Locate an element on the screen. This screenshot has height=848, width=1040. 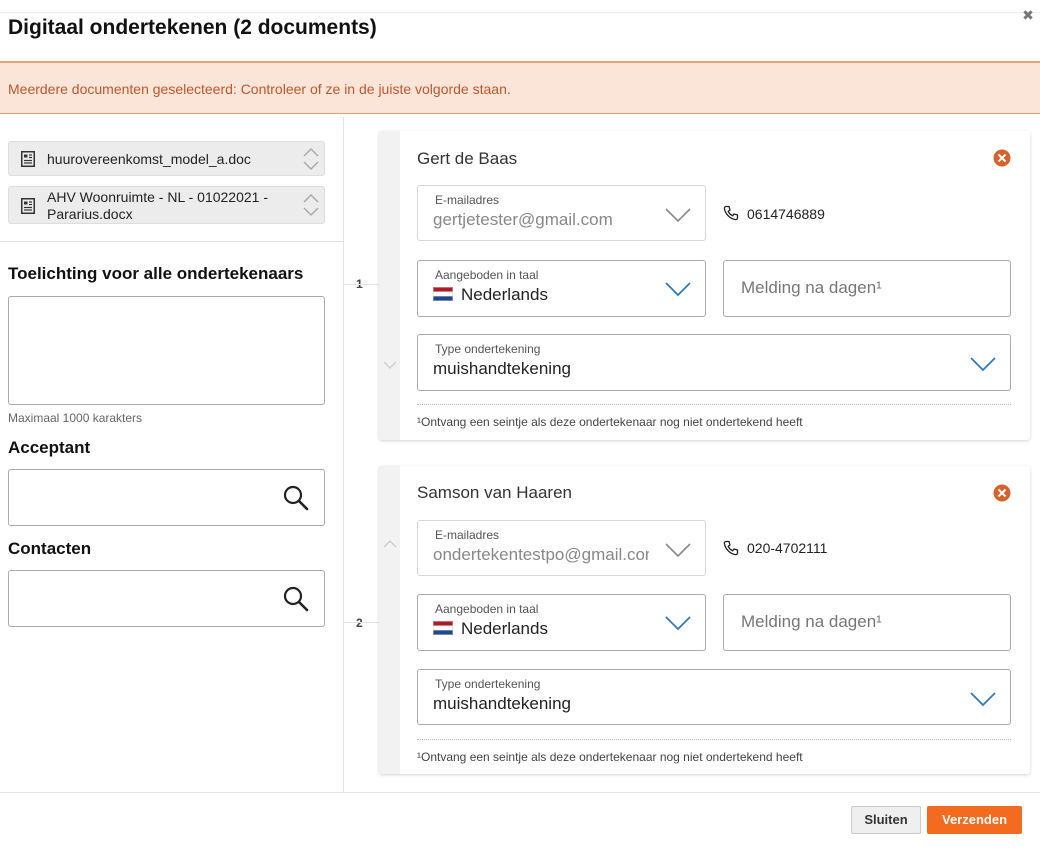
email-select: E-mailadres gertjetester@gmail.com is located at coordinates (561, 213).